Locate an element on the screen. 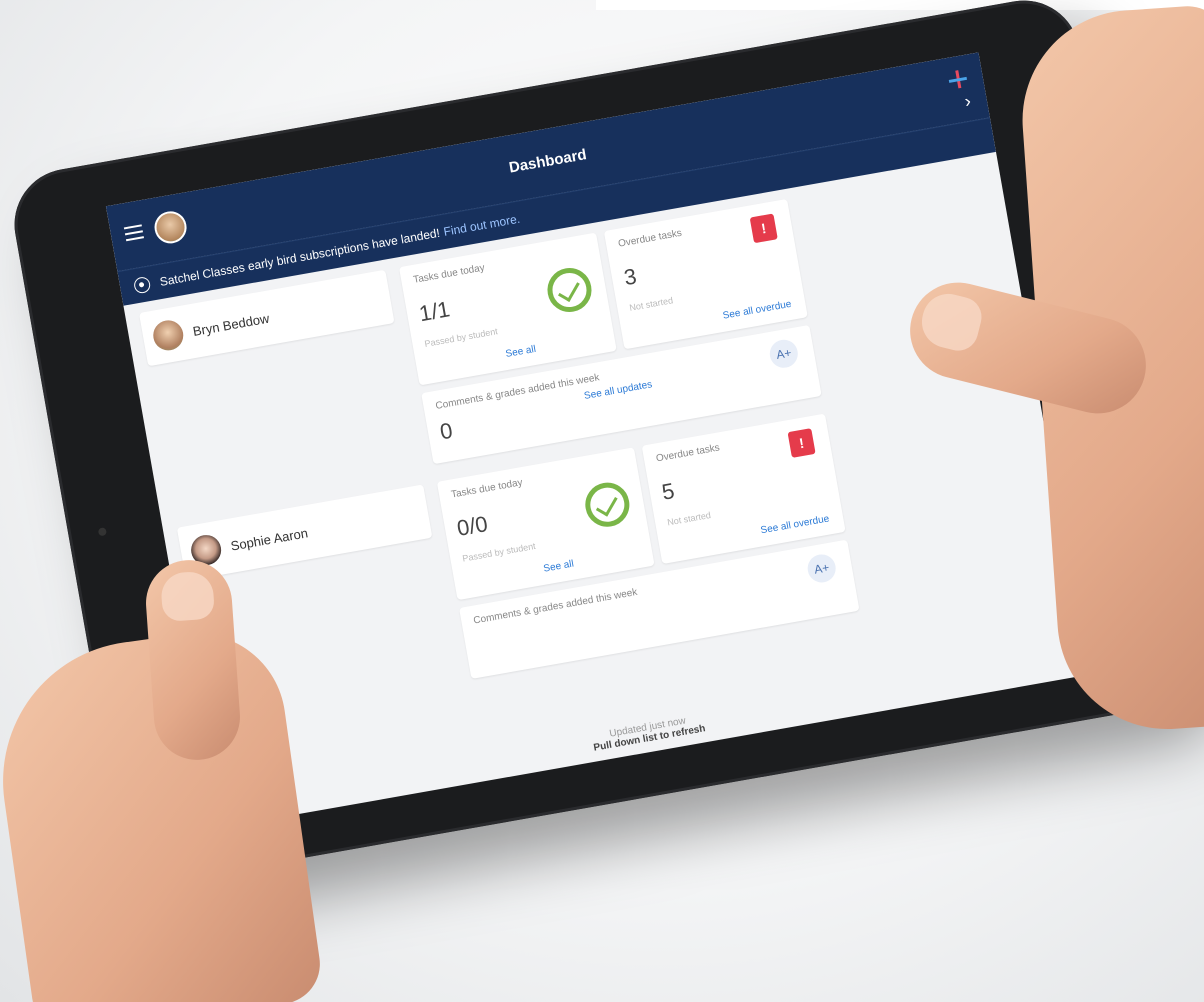 The height and width of the screenshot is (1002, 1204). add-icon is located at coordinates (957, 79).